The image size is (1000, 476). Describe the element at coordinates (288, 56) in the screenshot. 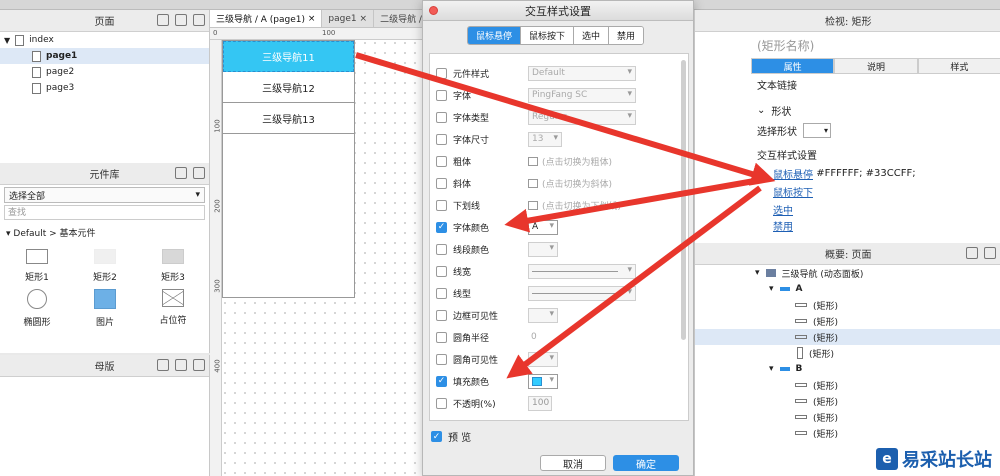

I see `nav-item-11: 三级导航11` at that location.